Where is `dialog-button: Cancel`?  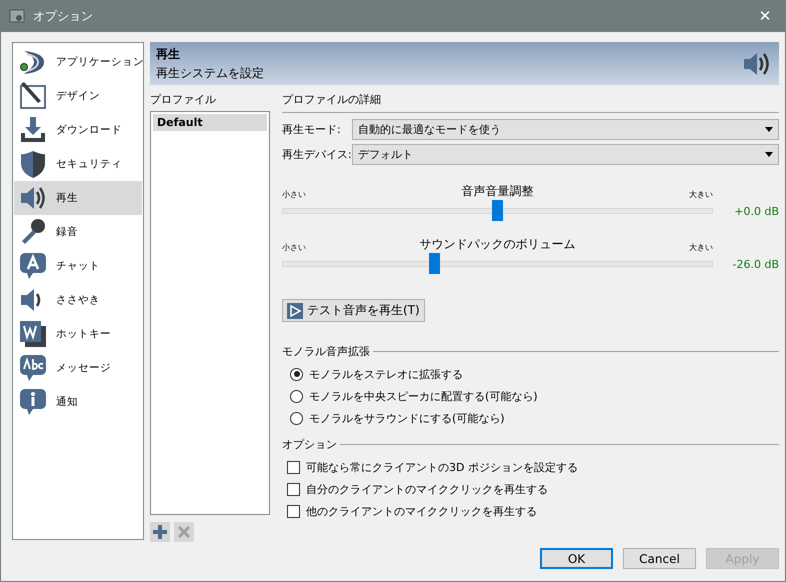
dialog-button: Cancel is located at coordinates (659, 558).